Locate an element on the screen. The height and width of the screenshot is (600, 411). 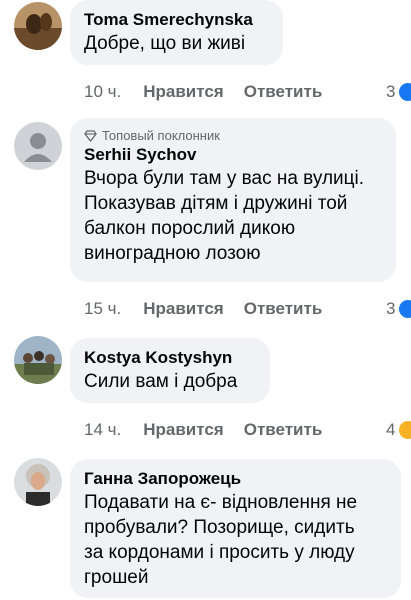
comment-bubble: Toma Smerechynska Добре, що ви живі is located at coordinates (176, 32).